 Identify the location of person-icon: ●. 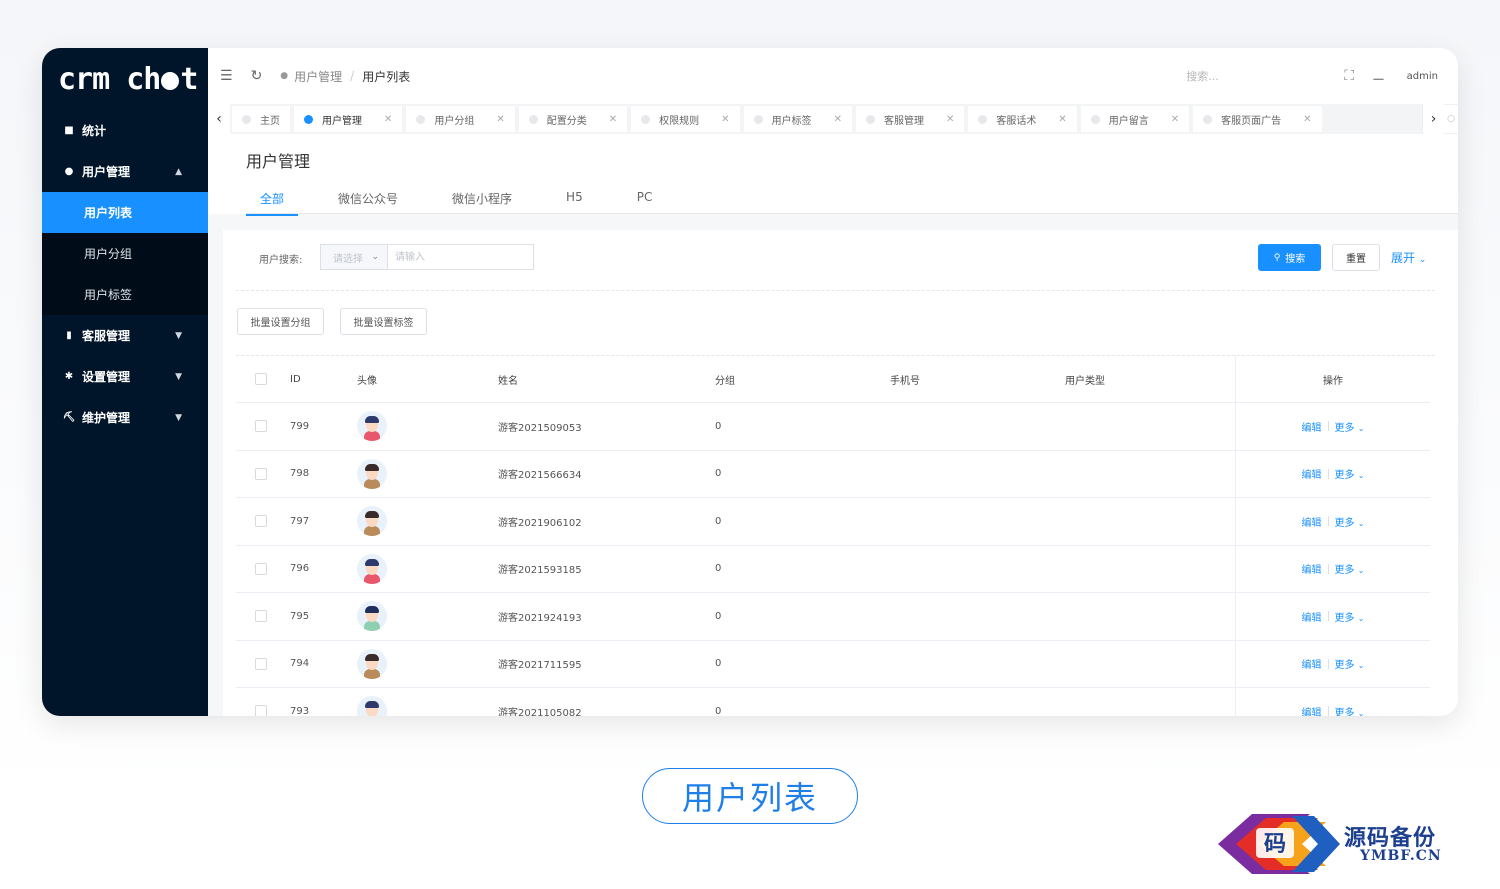
(284, 76).